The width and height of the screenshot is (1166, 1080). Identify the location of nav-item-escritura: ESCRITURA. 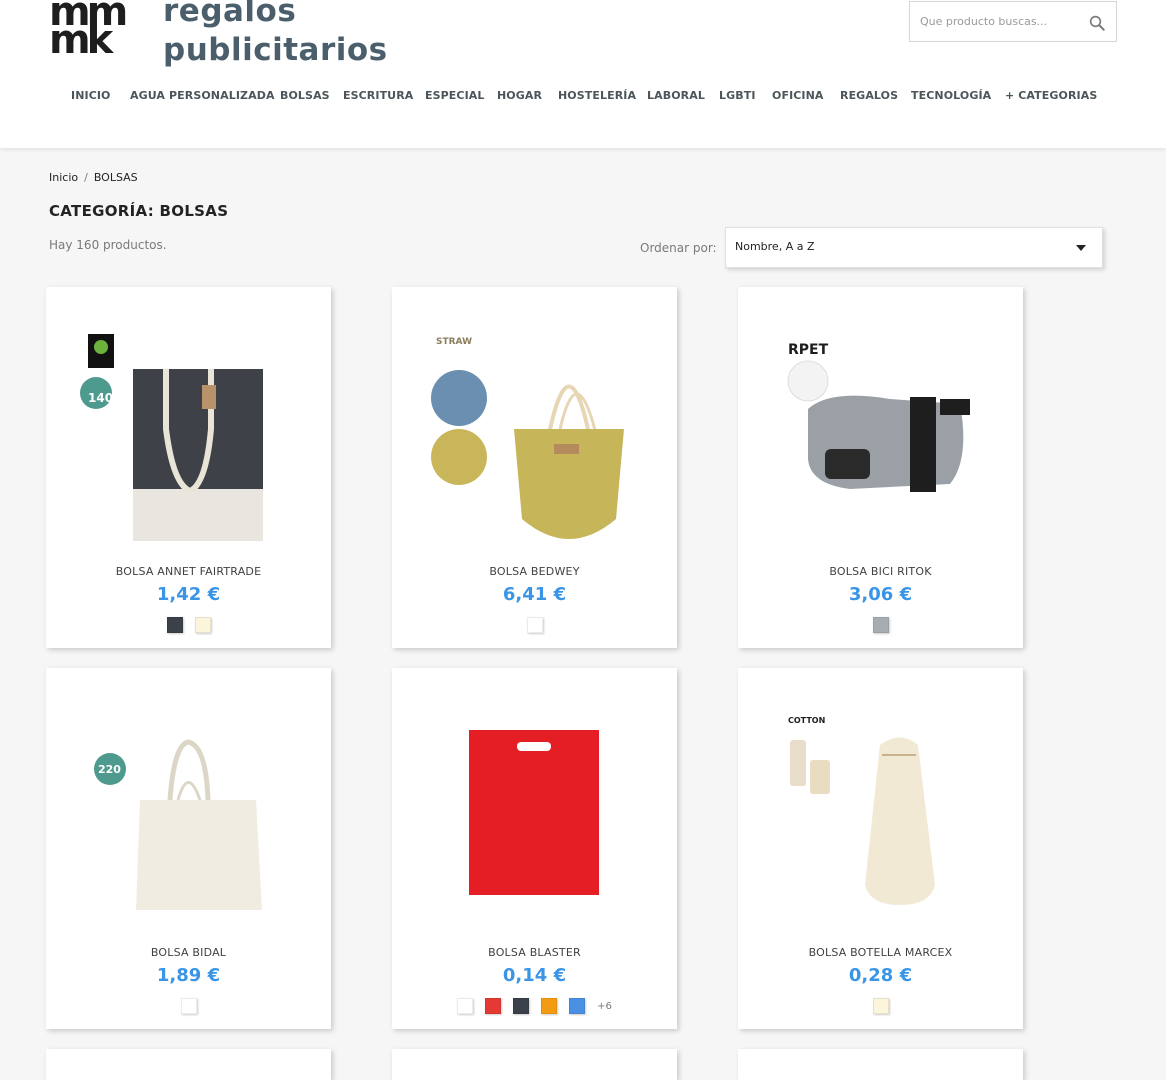
(378, 95).